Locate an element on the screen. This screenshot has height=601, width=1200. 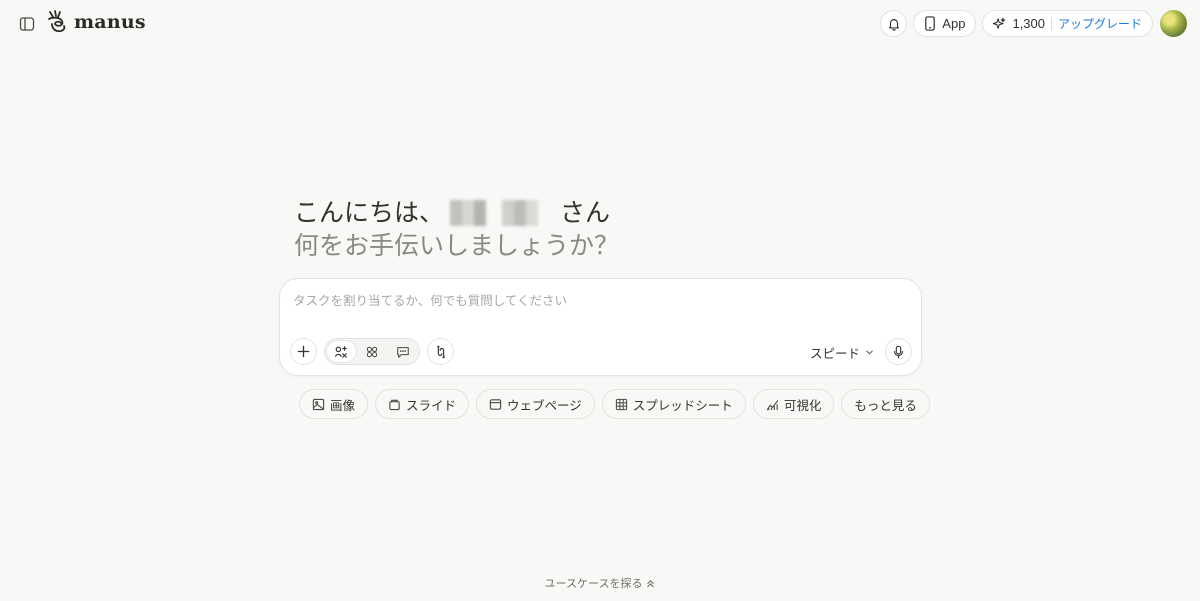
greeting-line1: こんにちは、 さん is located at coordinates (456, 212).